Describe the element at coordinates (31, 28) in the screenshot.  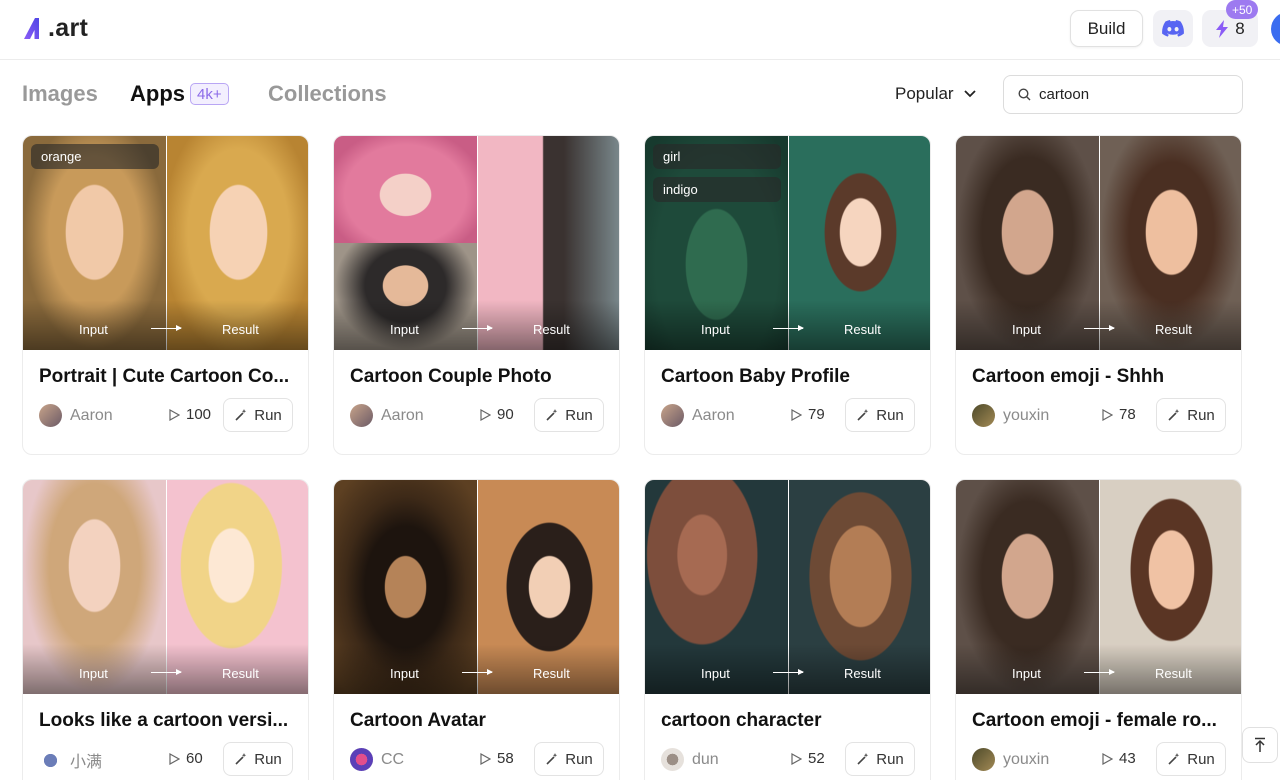
I see `logo-icon` at that location.